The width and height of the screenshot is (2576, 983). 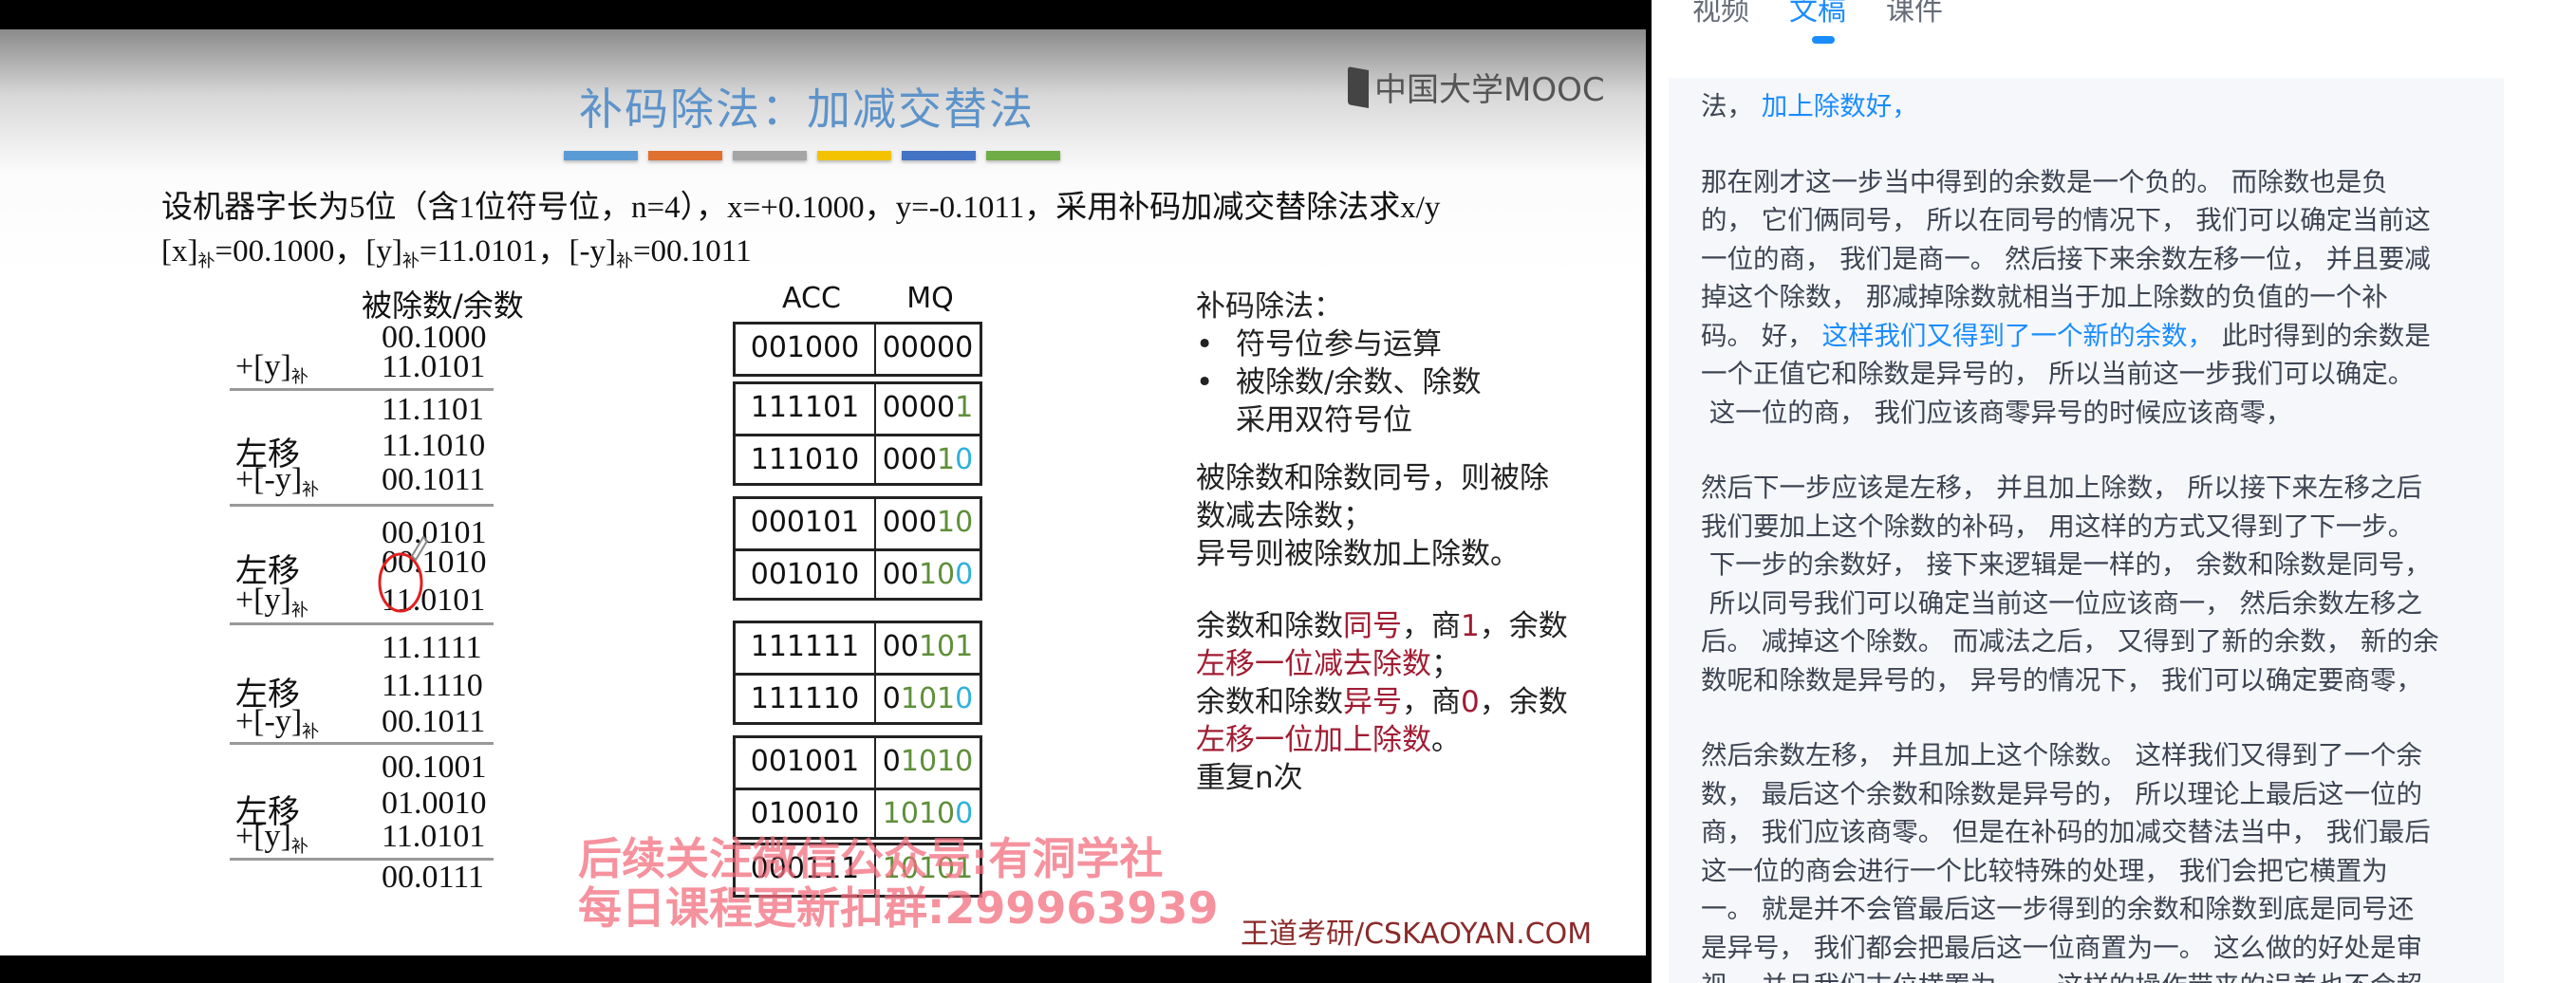 I want to click on register-group: 001000 00000, so click(x=857, y=349).